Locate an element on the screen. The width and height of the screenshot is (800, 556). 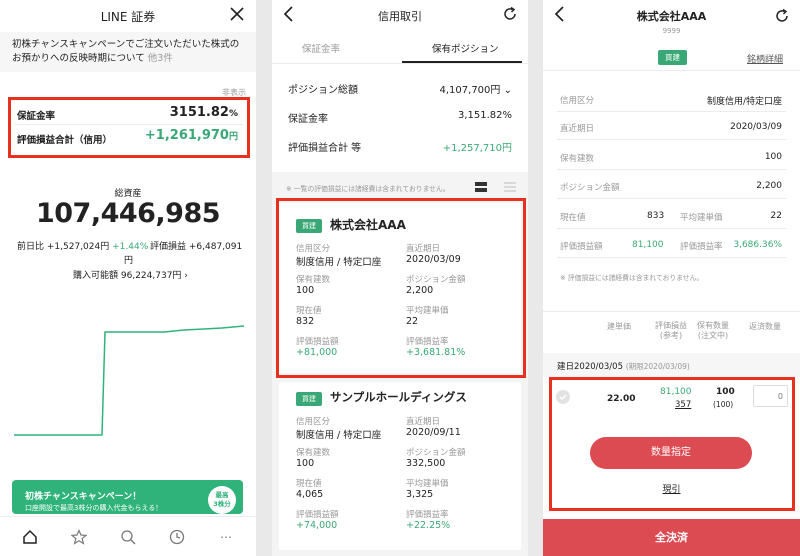
position-card-highlight is located at coordinates (401, 288).